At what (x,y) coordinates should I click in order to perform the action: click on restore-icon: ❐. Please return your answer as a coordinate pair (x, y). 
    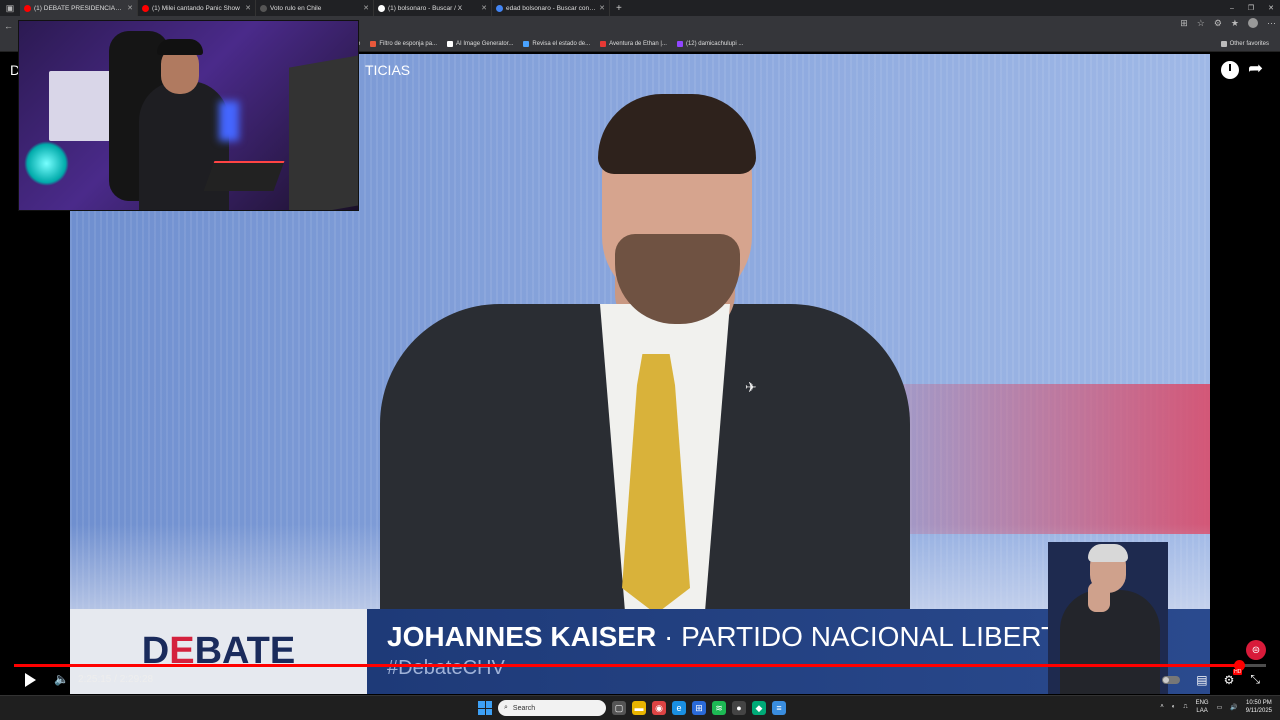
    Looking at the image, I should click on (1251, 8).